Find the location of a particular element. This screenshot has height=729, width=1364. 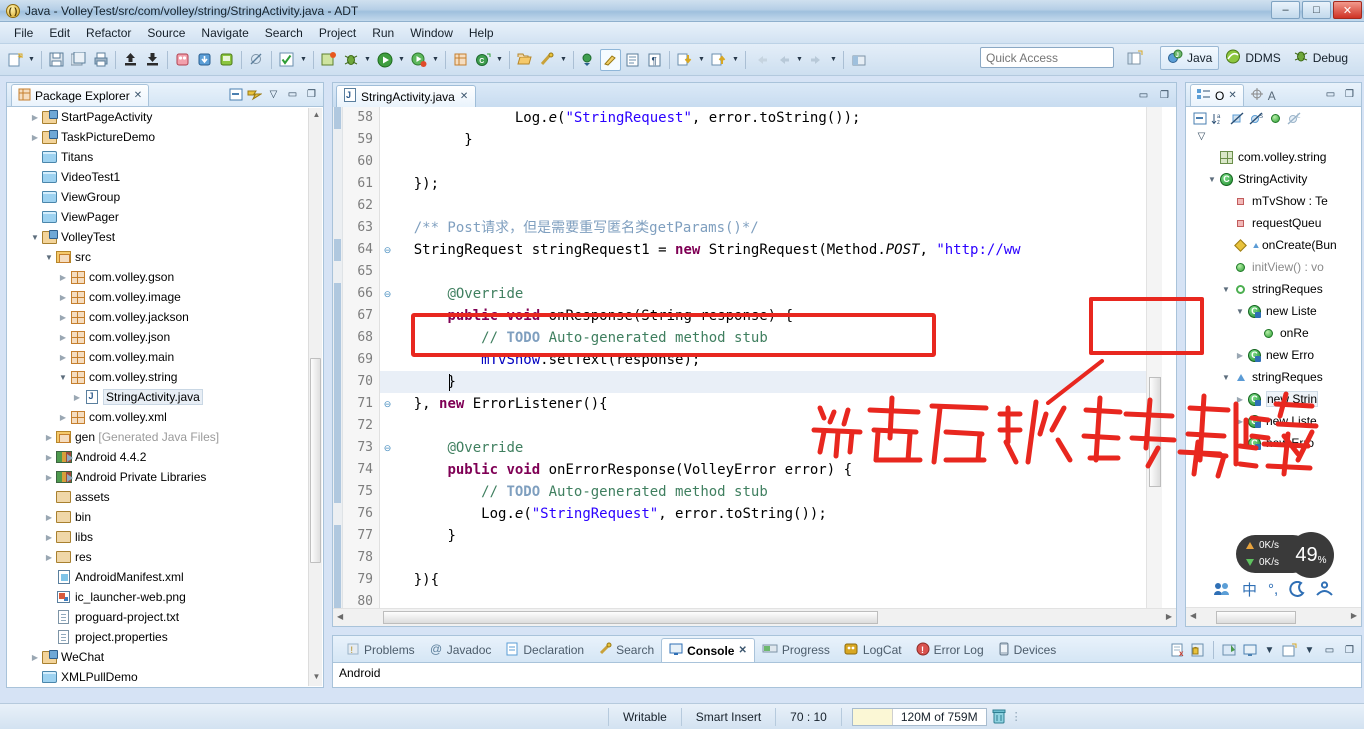

maximize-view-icon: ❐ is located at coordinates (1349, 94).